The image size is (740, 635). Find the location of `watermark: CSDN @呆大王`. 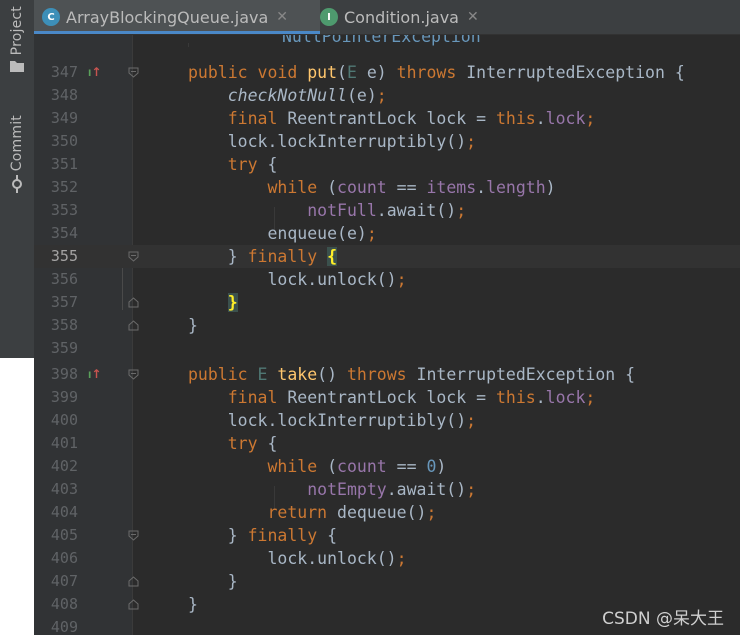

watermark: CSDN @呆大王 is located at coordinates (663, 619).